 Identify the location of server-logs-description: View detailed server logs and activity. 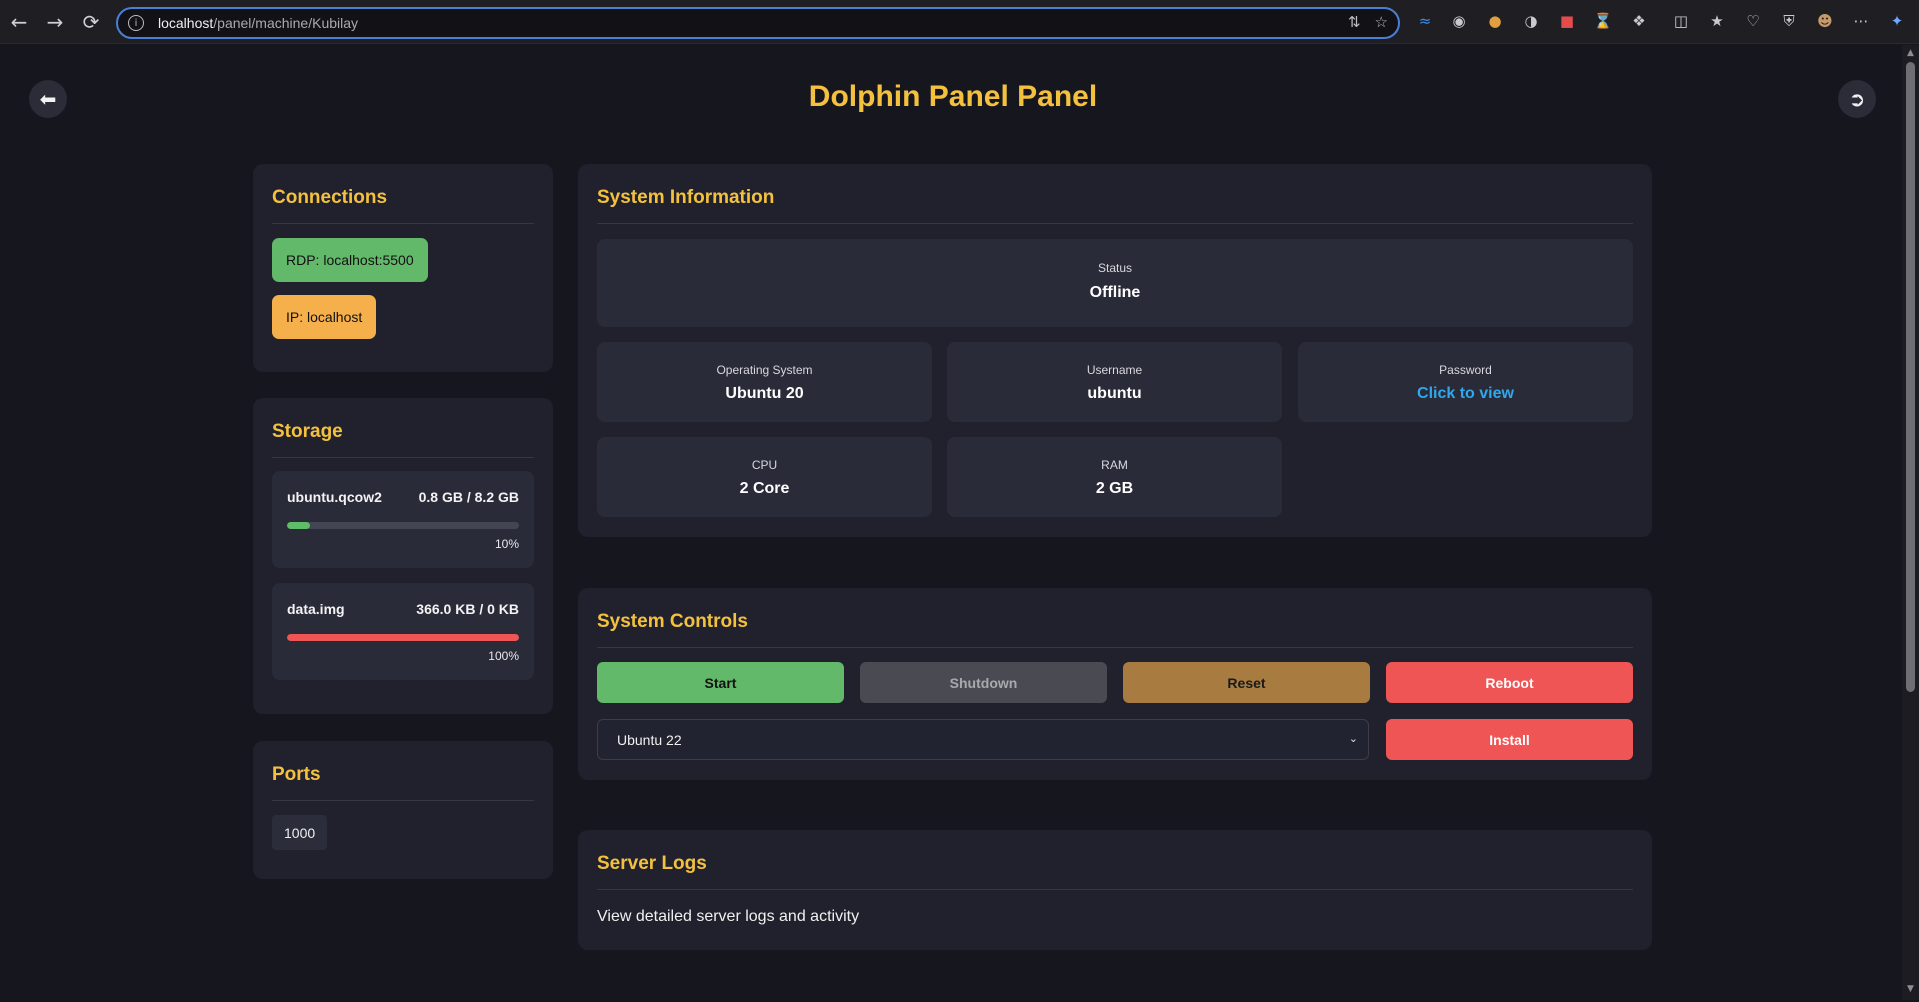
(728, 916).